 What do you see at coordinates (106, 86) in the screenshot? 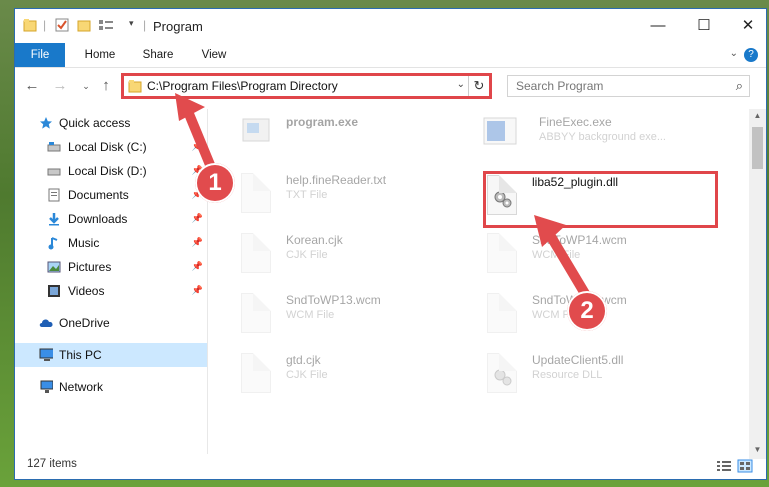
I see `up-arrow-icon: ↑` at bounding box center [106, 86].